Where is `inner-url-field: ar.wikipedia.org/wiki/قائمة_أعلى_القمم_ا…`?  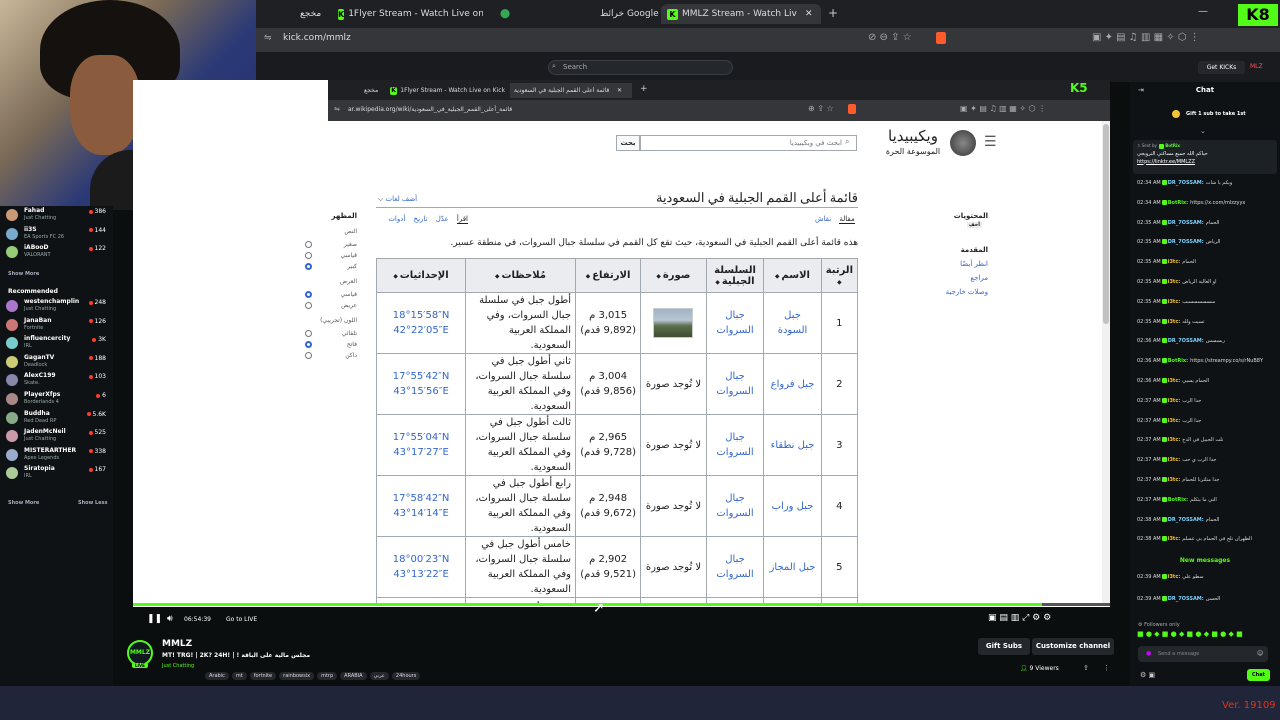
inner-url-field: ar.wikipedia.org/wiki/قائمة_أعلى_القمم_ا… is located at coordinates (430, 109).